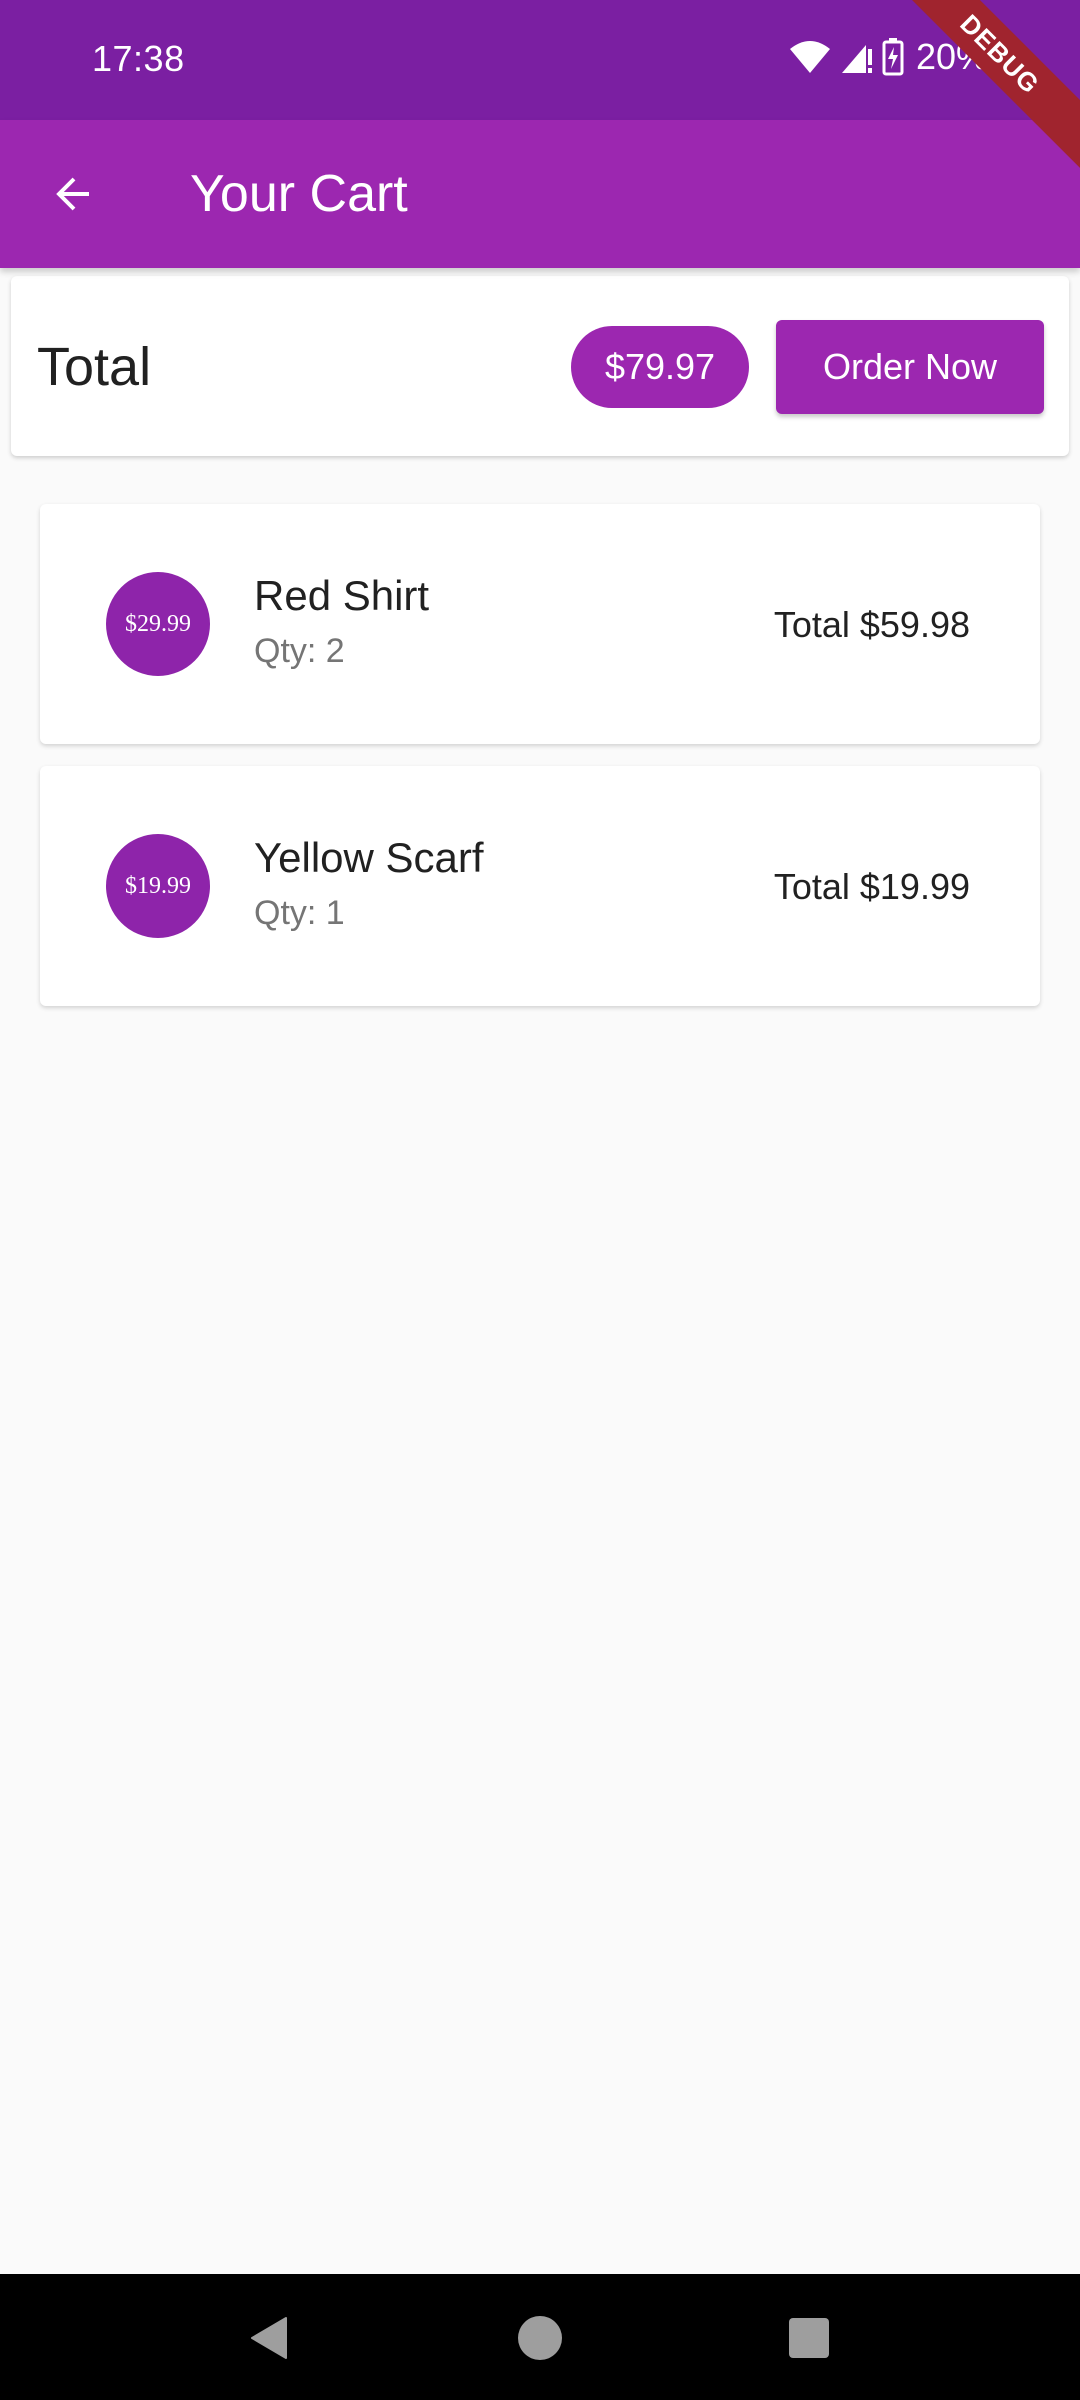 This screenshot has width=1080, height=2400. I want to click on cart-item: $19.99 Yellow Scarf Qty: 1 Total $19.99, so click(540, 886).